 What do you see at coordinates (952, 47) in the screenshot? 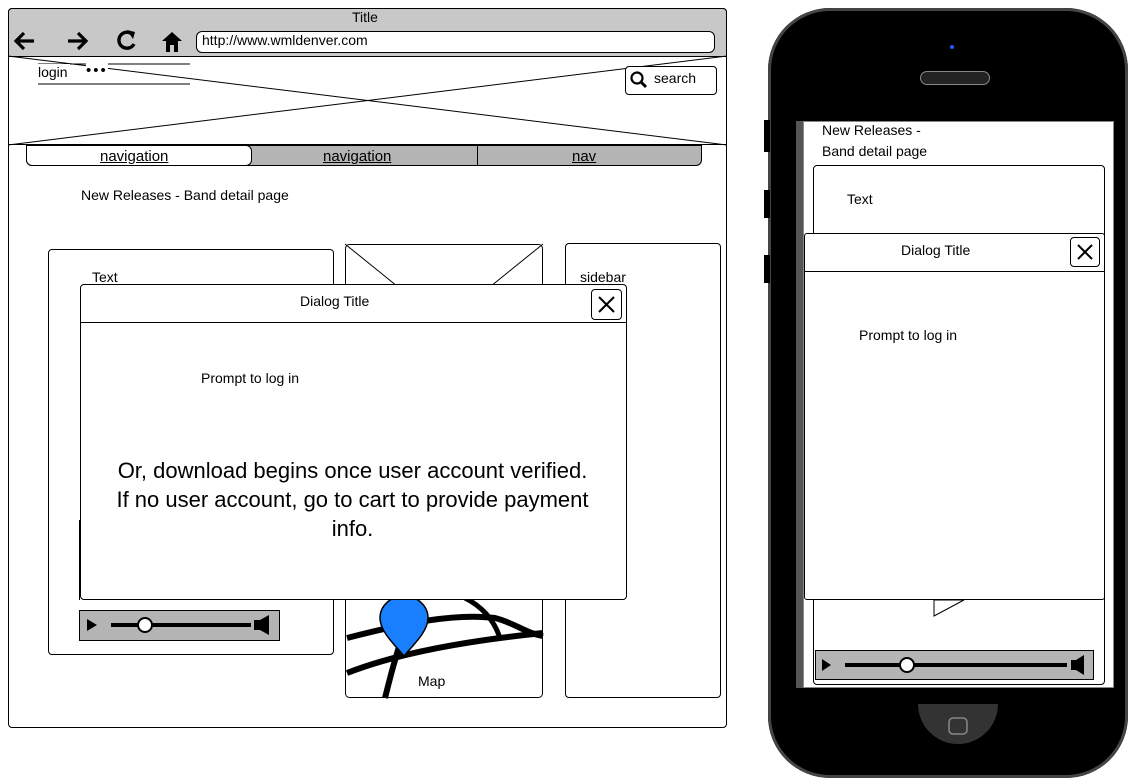
I see `phone-camera` at bounding box center [952, 47].